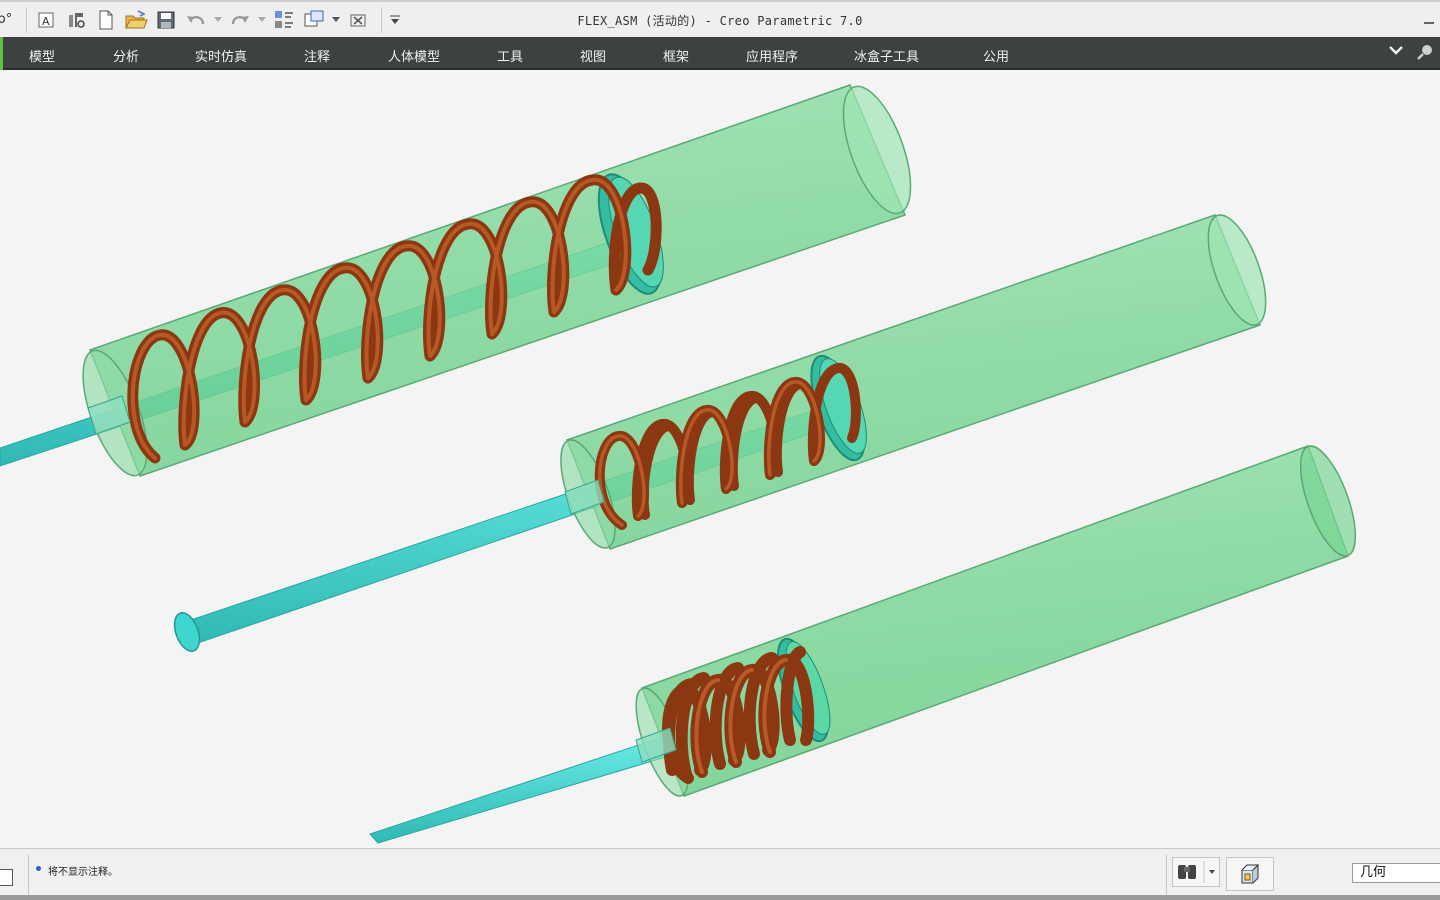 The width and height of the screenshot is (1440, 900). I want to click on ribbon-right-controls, so click(1411, 54).